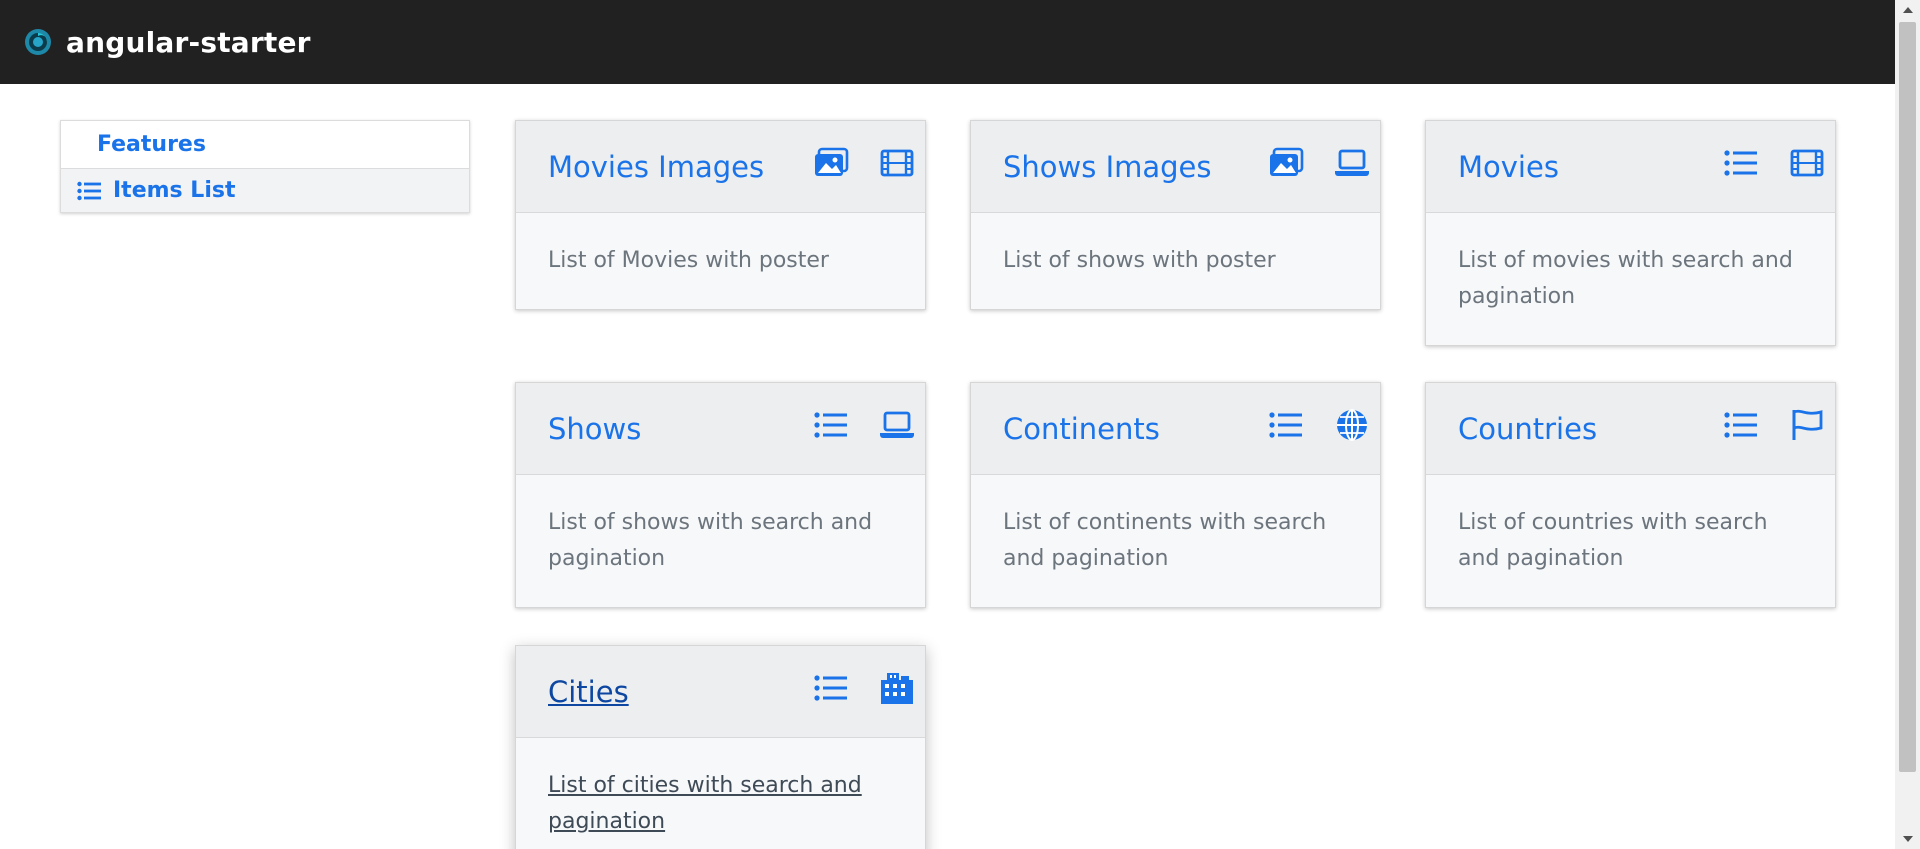 This screenshot has height=849, width=1920. I want to click on flag-icon, so click(1807, 425).